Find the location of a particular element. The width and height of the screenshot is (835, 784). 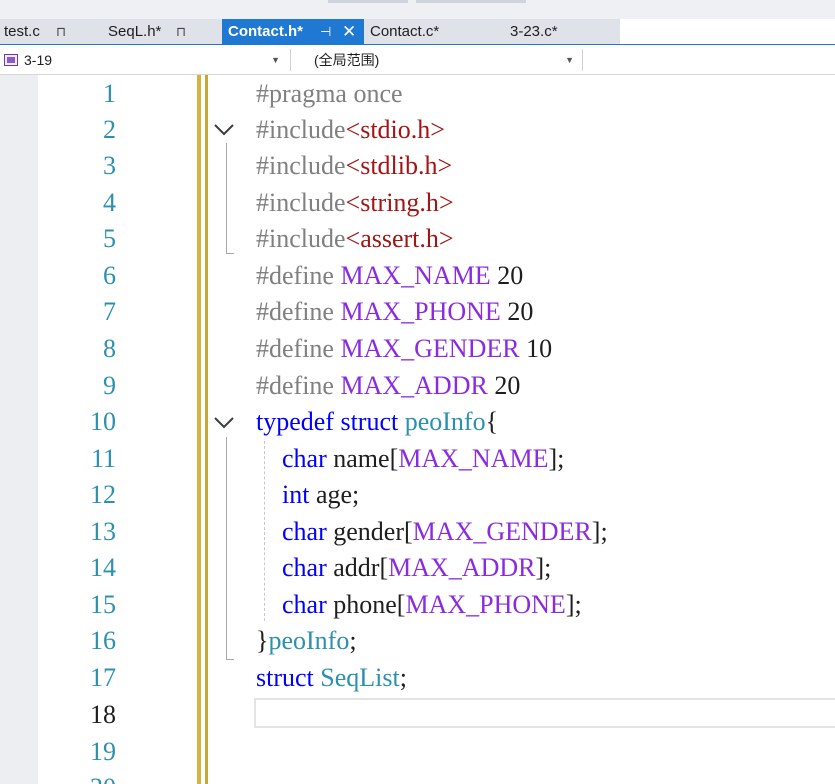

line-number: 2 is located at coordinates (109, 129).